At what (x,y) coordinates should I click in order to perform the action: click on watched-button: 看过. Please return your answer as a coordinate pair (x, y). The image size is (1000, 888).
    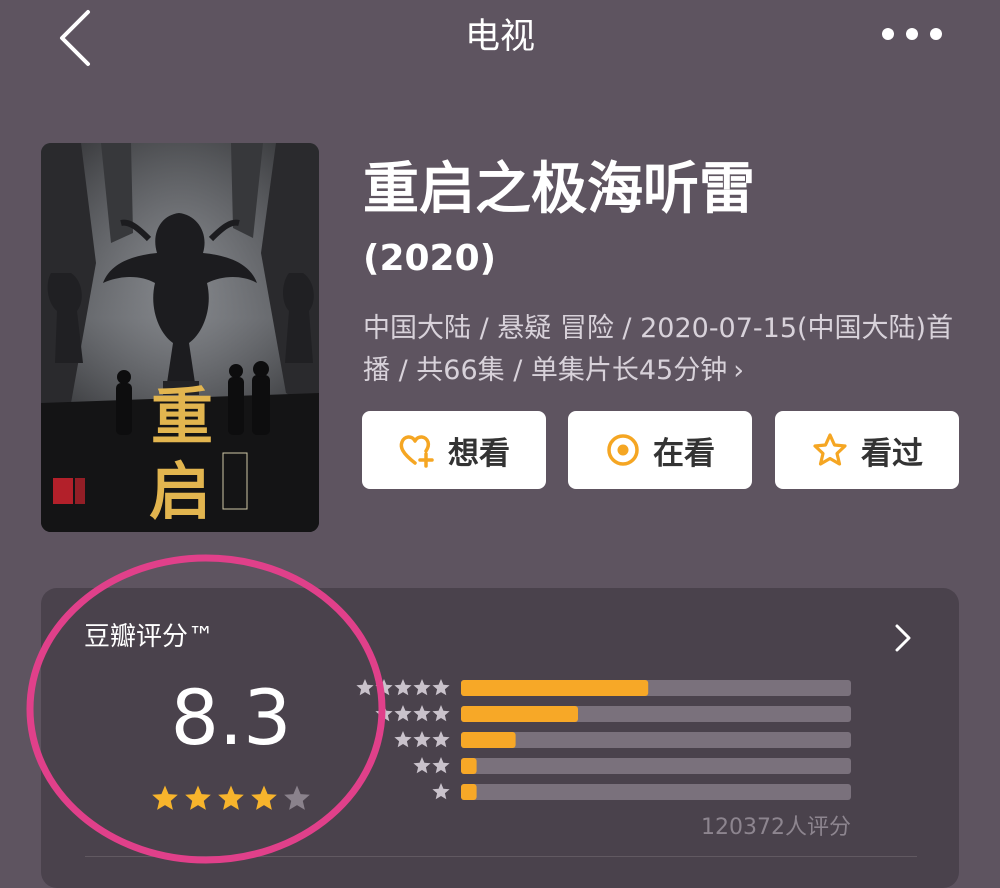
    Looking at the image, I should click on (867, 450).